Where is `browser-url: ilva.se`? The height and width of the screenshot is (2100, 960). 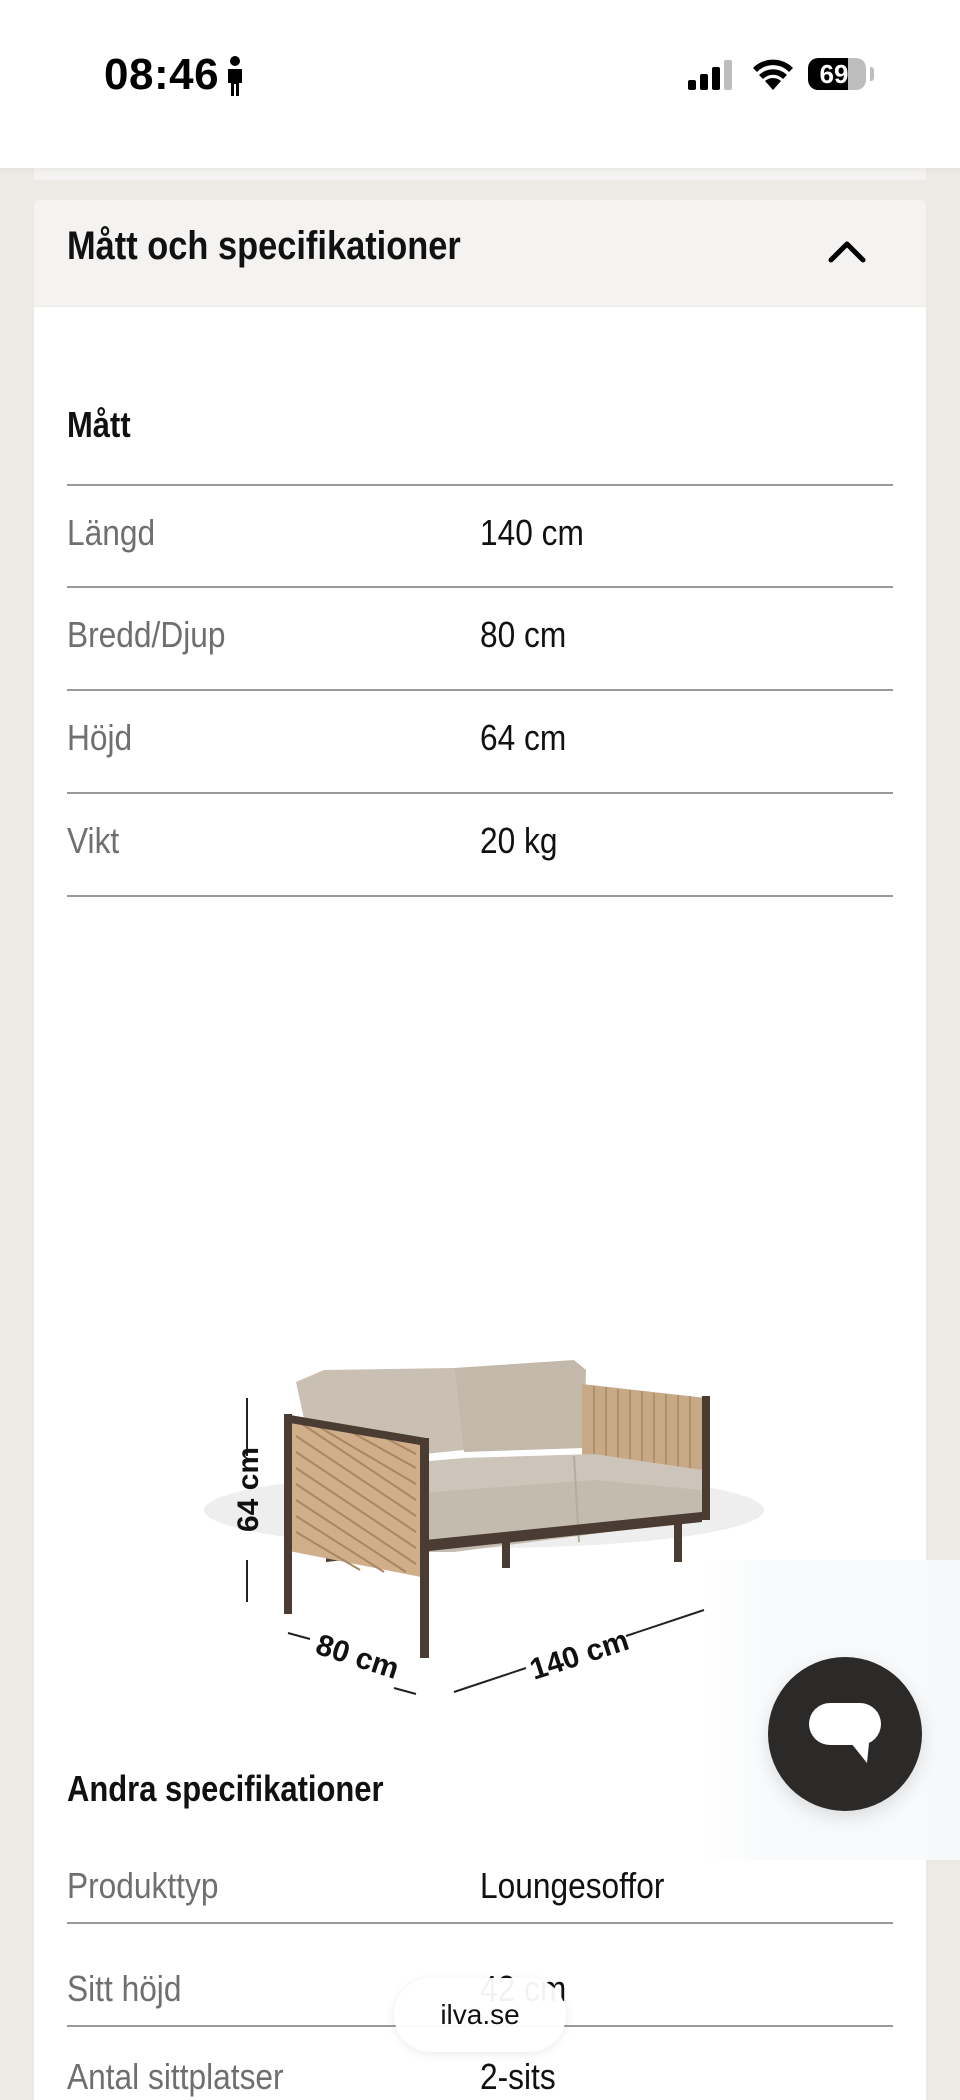
browser-url: ilva.se is located at coordinates (480, 2014).